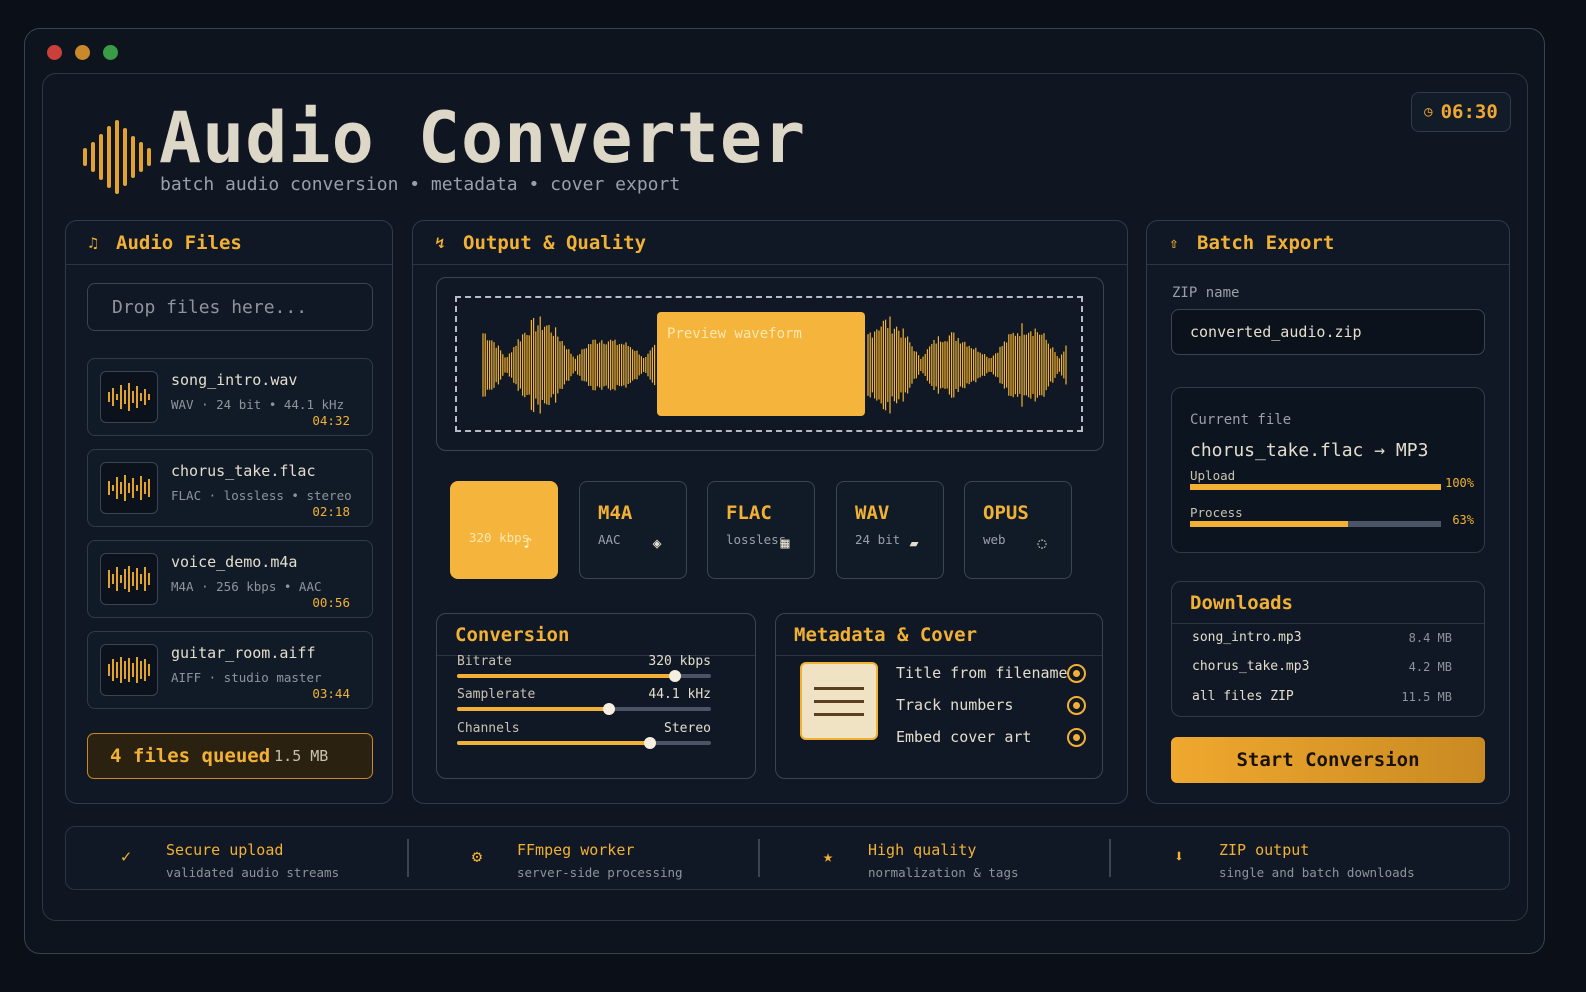  What do you see at coordinates (982, 673) in the screenshot?
I see `option-label: Title from filename` at bounding box center [982, 673].